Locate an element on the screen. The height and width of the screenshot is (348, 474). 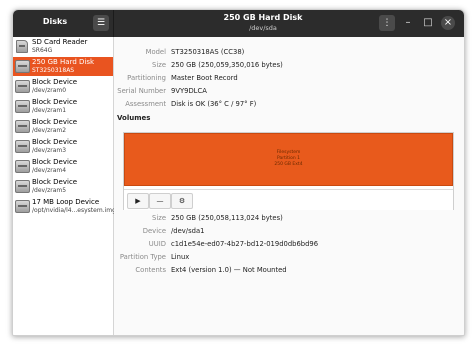
device-item-zram5: Block Device /dev/zram5 is located at coordinates (63, 186).